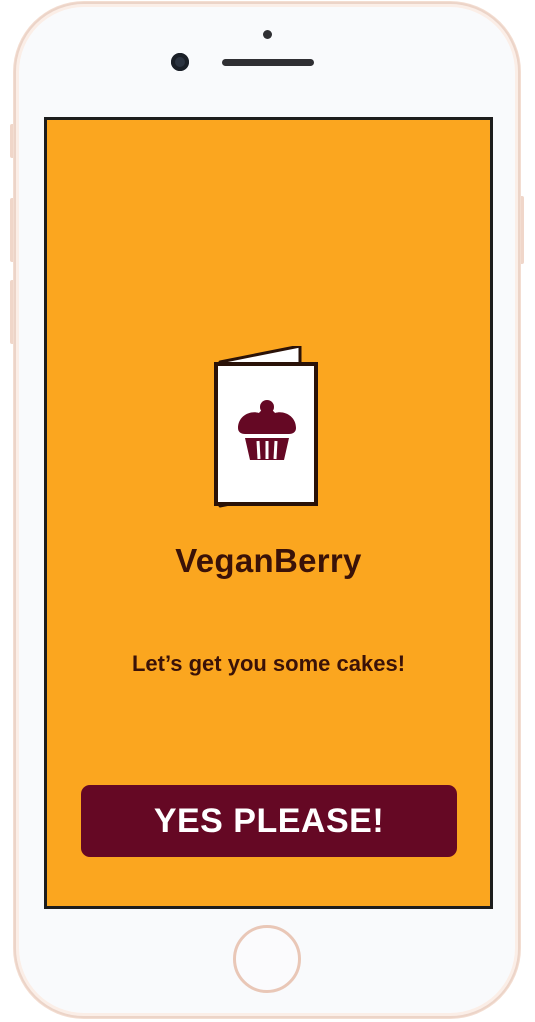 The height and width of the screenshot is (1022, 535). Describe the element at coordinates (268, 663) in the screenshot. I see `tagline-text: Let’s get you some cakes!` at that location.